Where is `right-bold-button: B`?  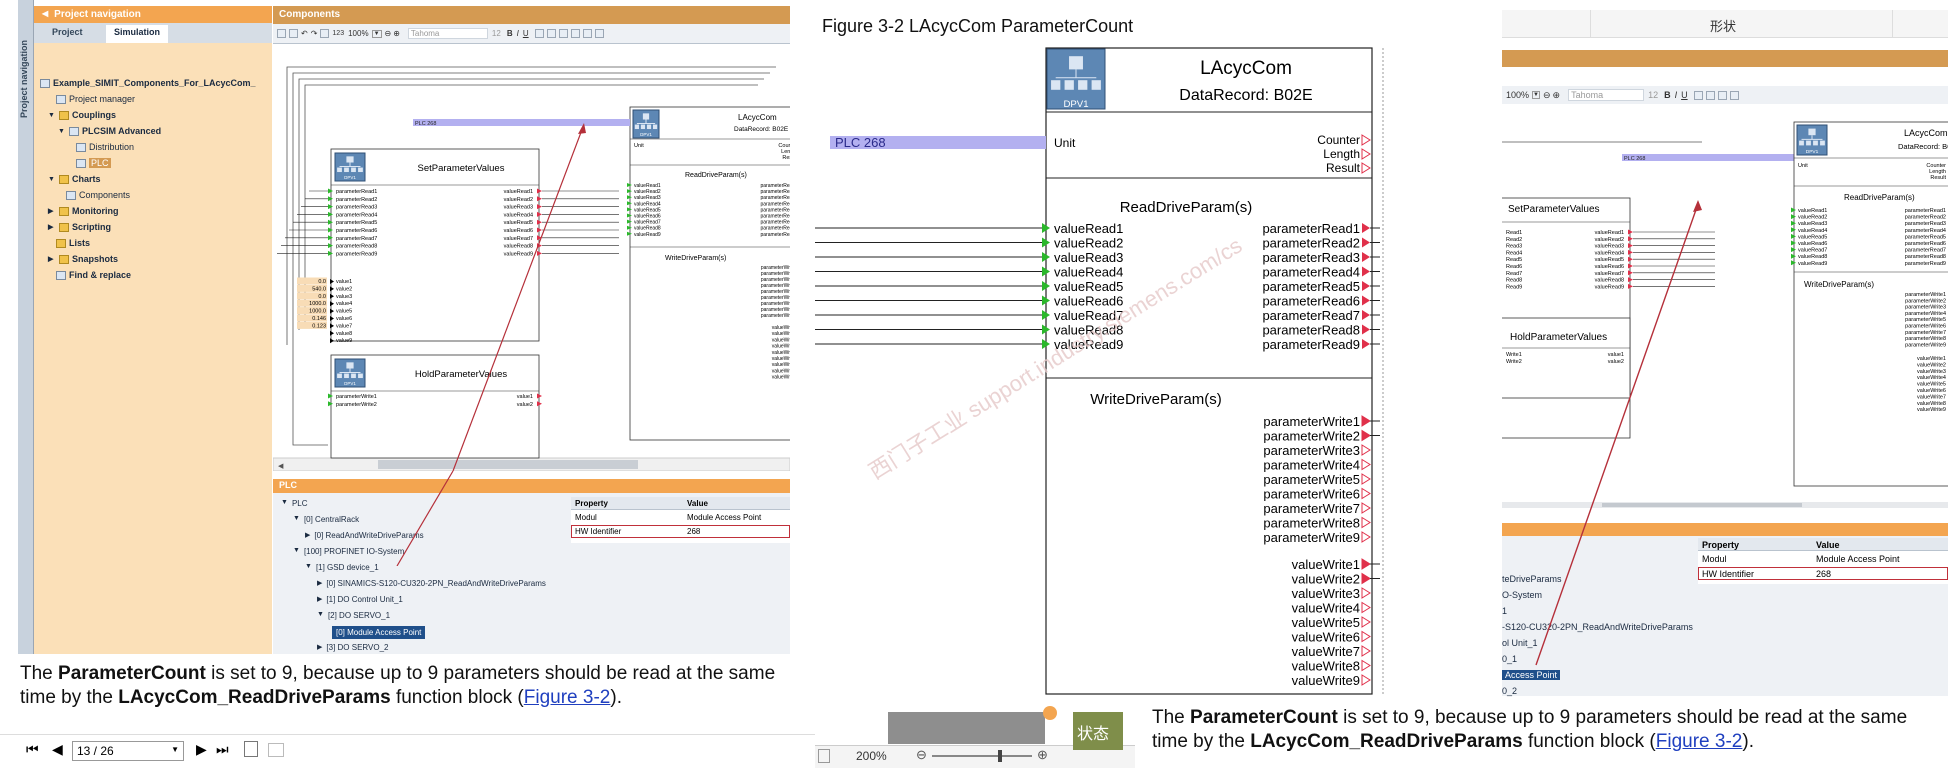
right-bold-button: B is located at coordinates (1667, 95).